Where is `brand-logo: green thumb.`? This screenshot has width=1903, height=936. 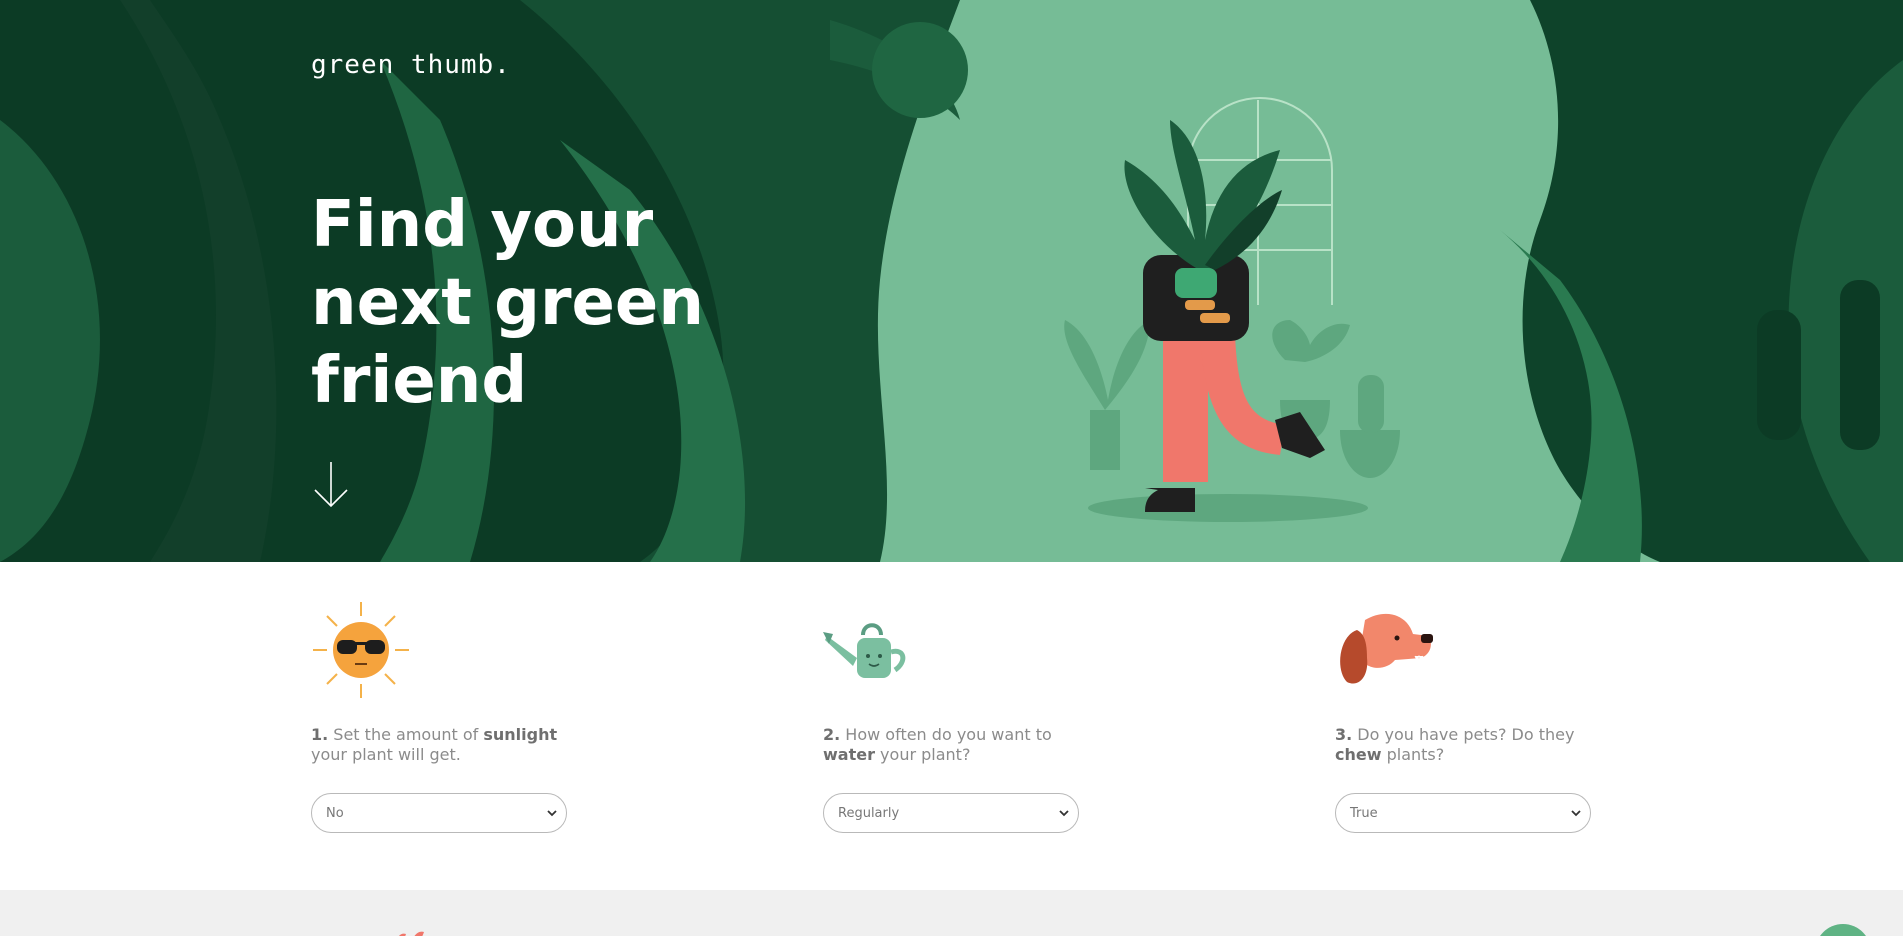 brand-logo: green thumb. is located at coordinates (411, 65).